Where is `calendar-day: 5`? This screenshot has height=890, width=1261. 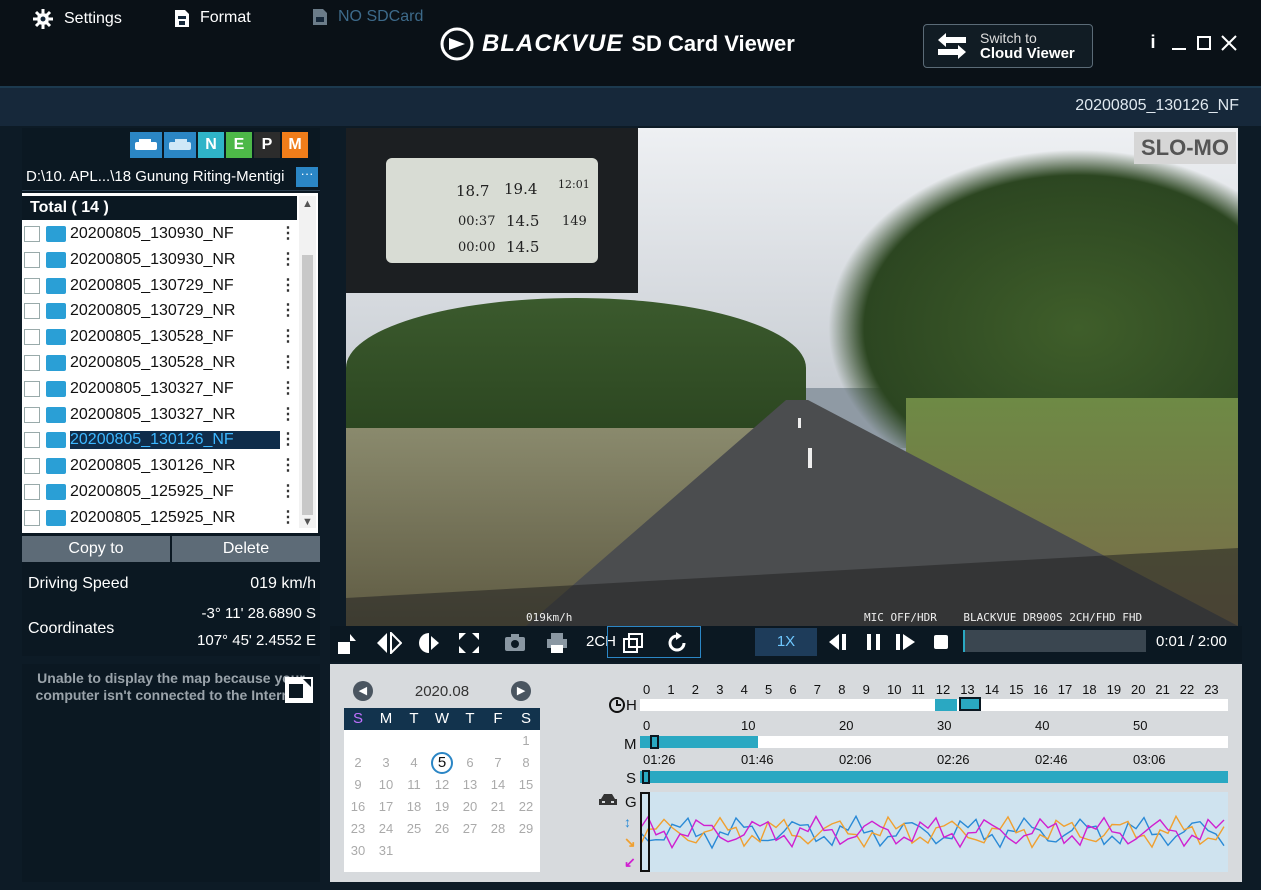 calendar-day: 5 is located at coordinates (442, 763).